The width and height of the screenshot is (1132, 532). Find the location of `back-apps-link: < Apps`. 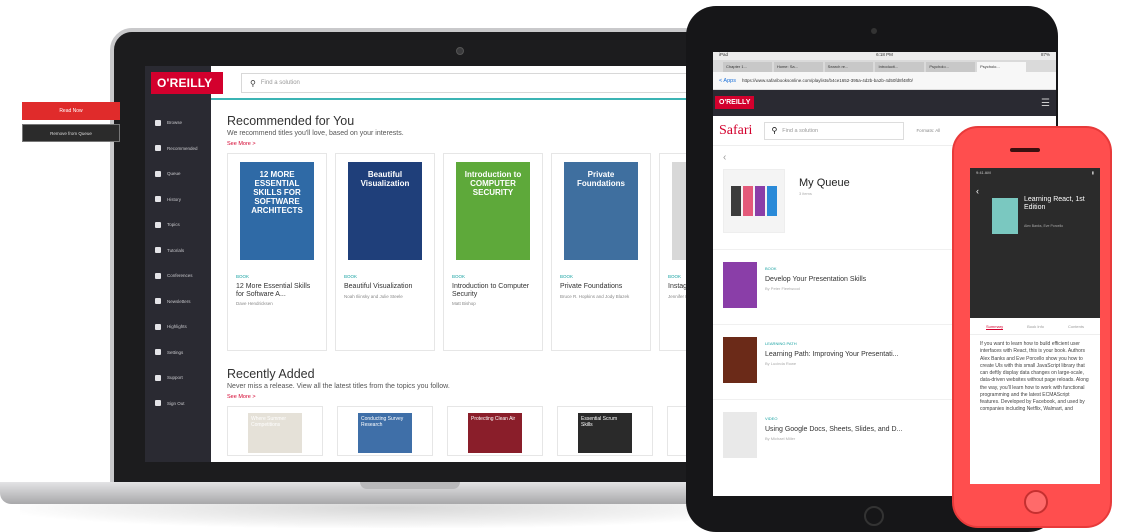

back-apps-link: < Apps is located at coordinates (727, 81).